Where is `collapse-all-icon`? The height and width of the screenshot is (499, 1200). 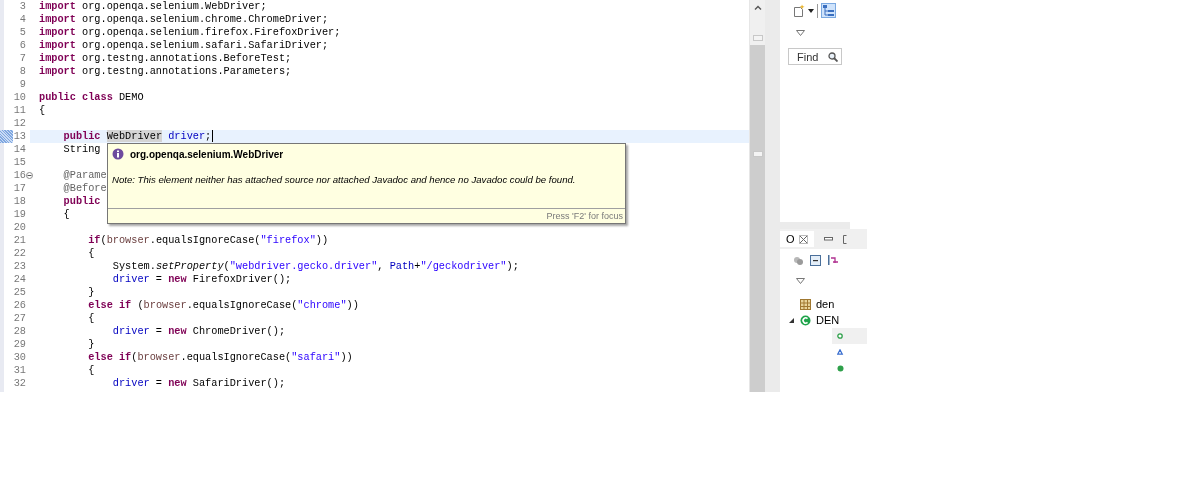
collapse-all-icon is located at coordinates (815, 260).